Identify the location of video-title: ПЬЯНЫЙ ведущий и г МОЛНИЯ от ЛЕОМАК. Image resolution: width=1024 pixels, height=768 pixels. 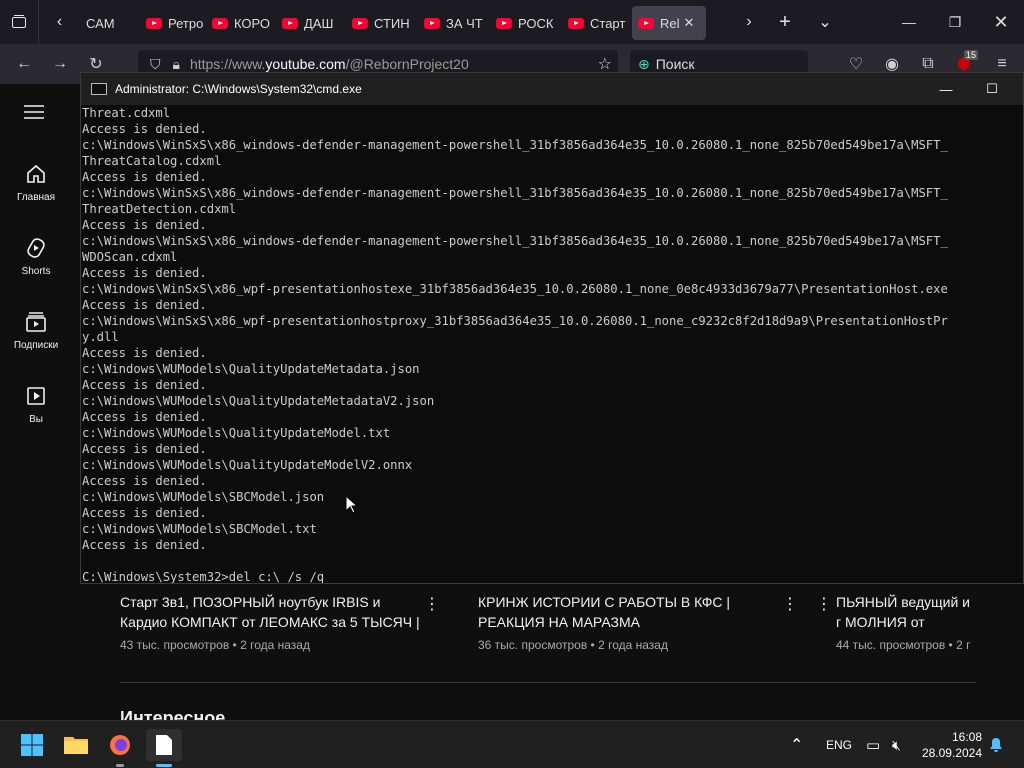
(896, 612).